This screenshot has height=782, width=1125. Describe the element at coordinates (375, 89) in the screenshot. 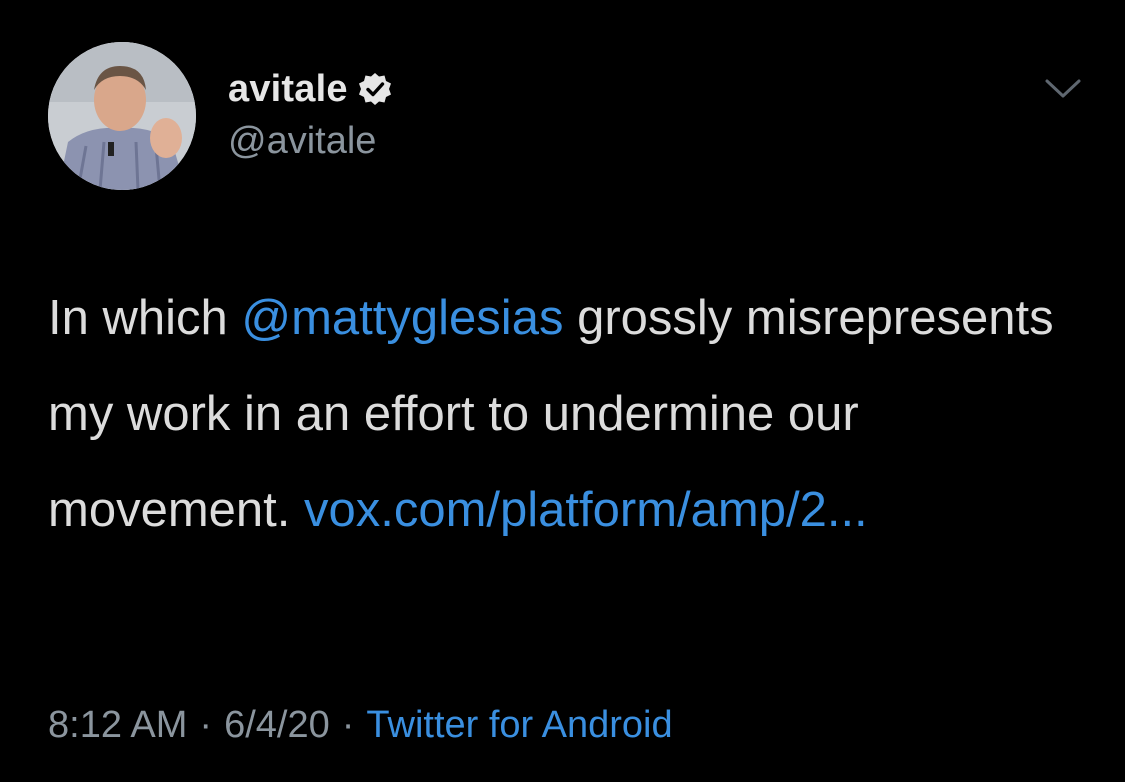

I see `verified-badge-icon` at that location.